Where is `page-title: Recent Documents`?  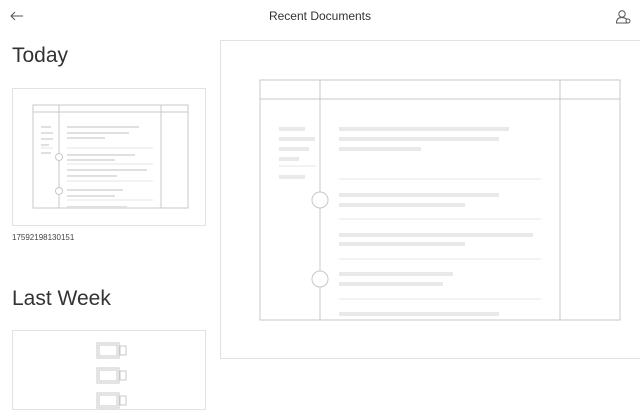
page-title: Recent Documents is located at coordinates (320, 16).